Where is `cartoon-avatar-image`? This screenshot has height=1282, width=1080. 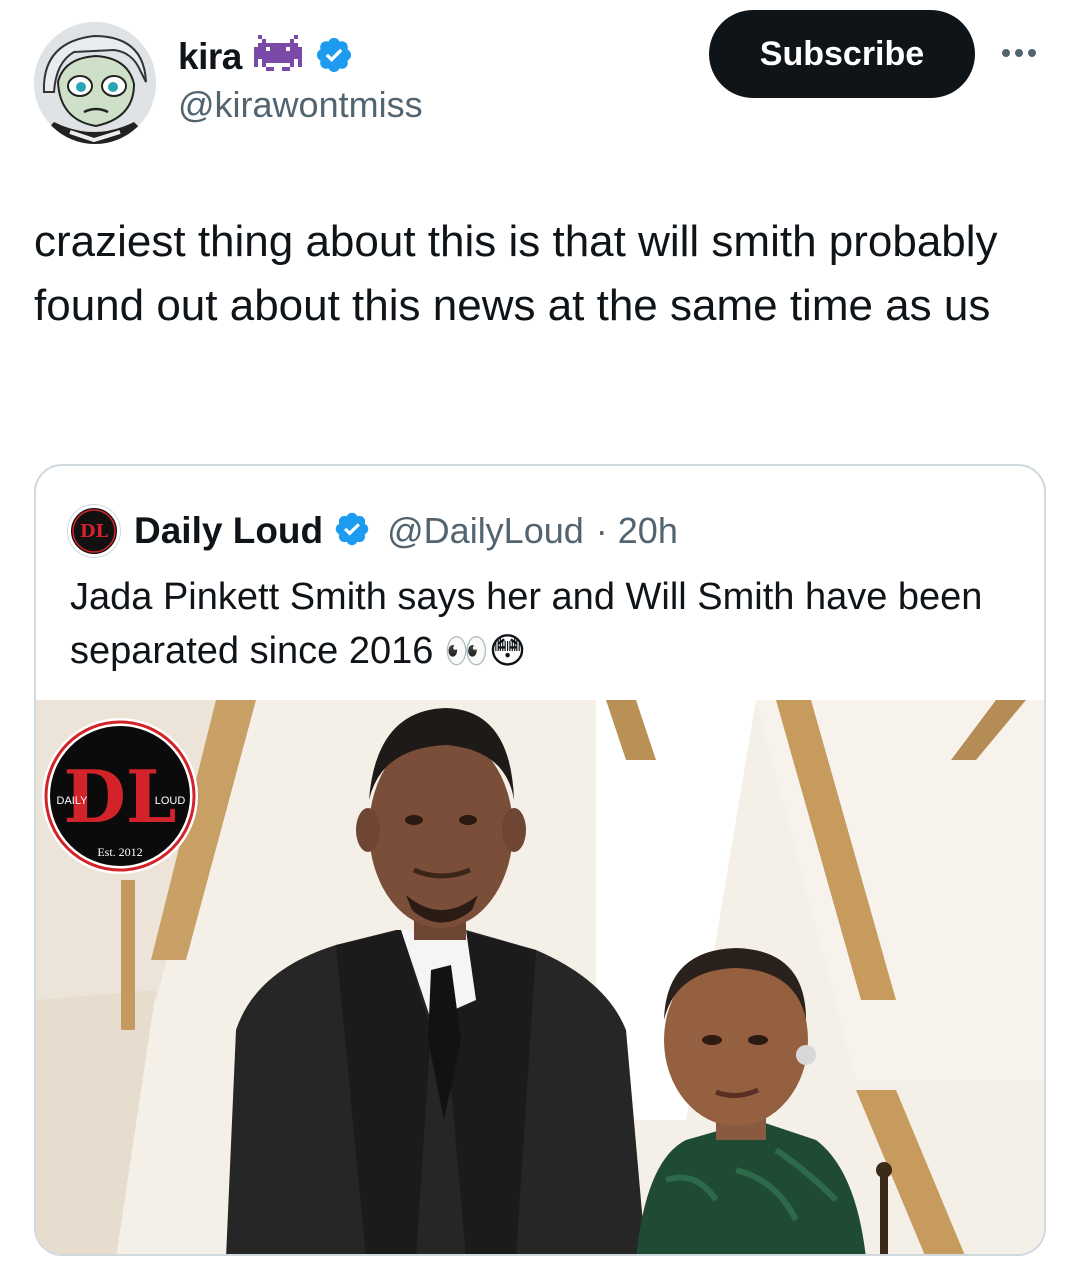
cartoon-avatar-image is located at coordinates (95, 83).